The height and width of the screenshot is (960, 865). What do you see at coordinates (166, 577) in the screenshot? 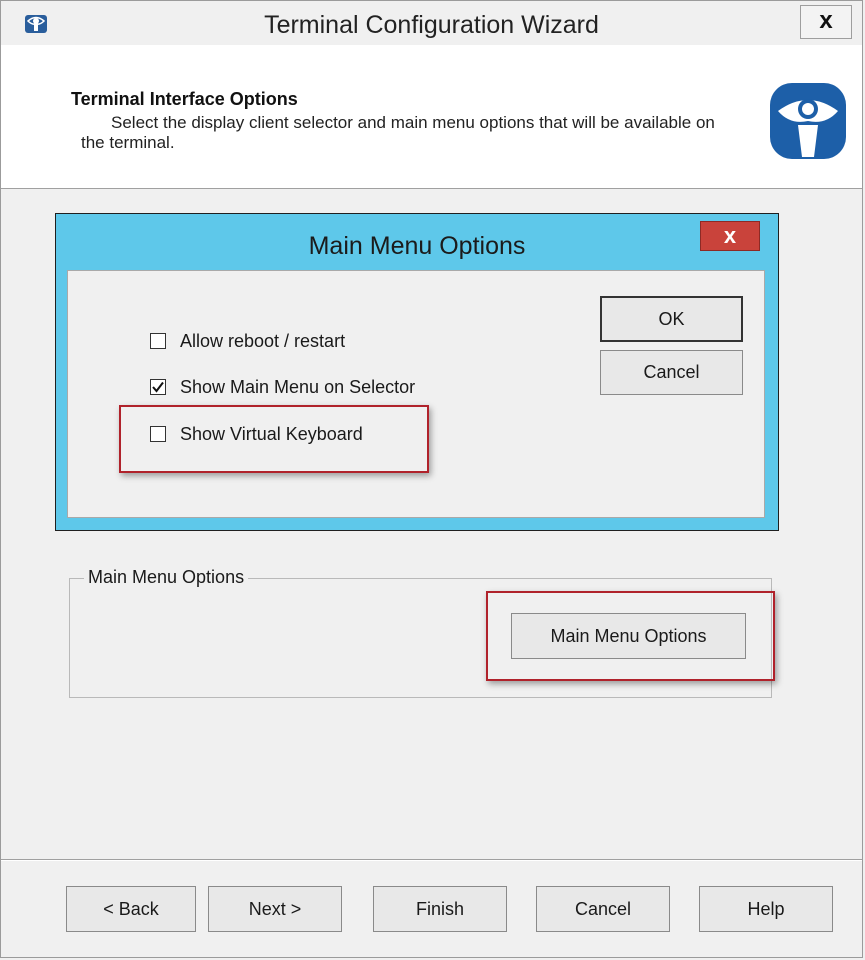
I see `group-legend: Main Menu Options` at bounding box center [166, 577].